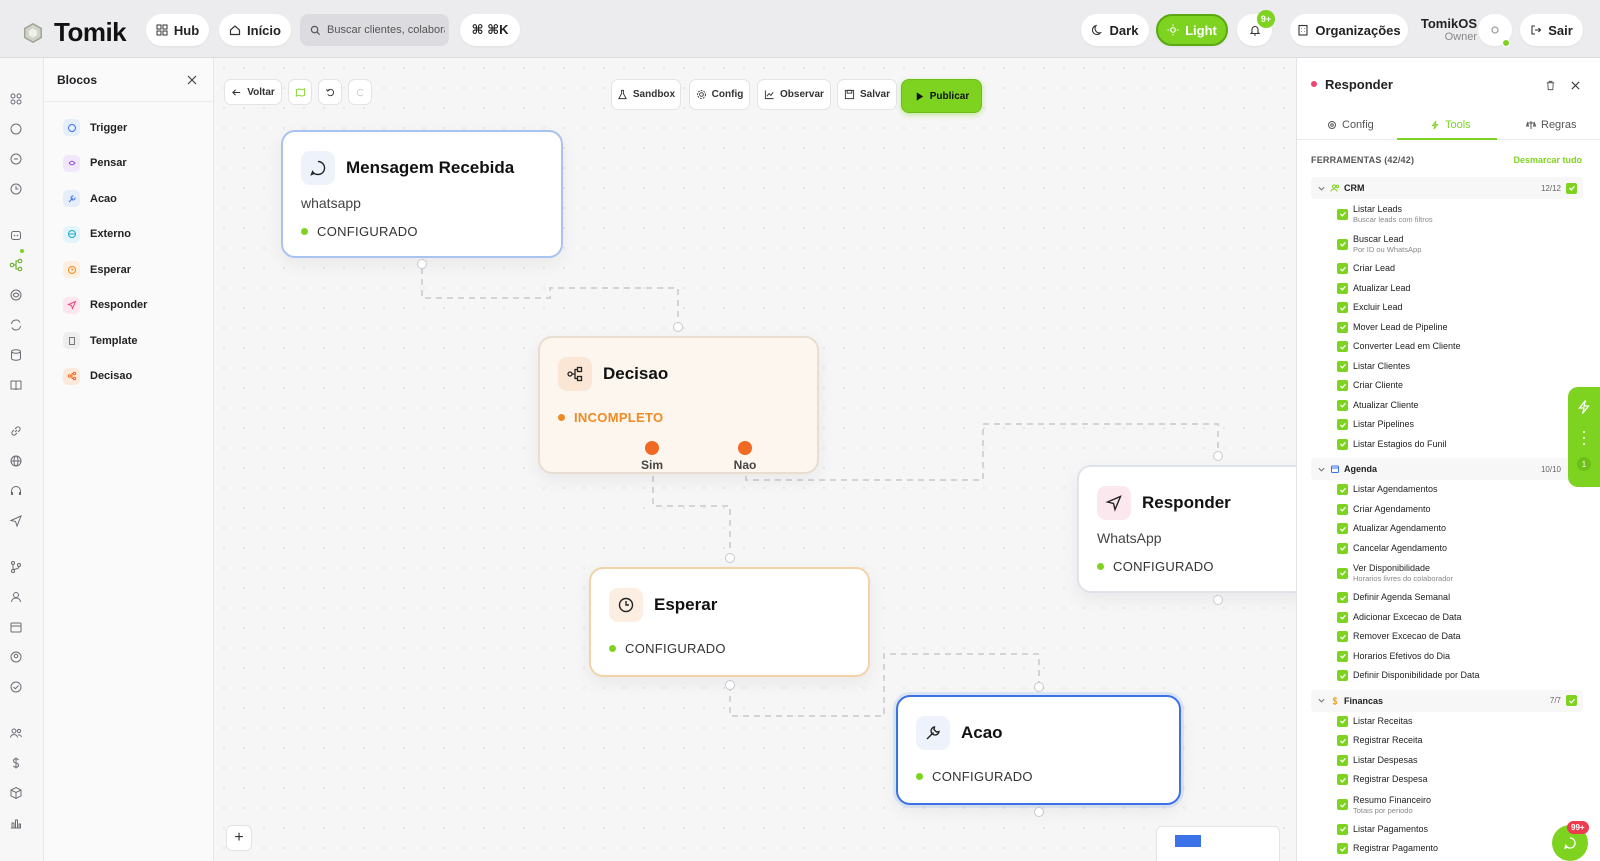 The height and width of the screenshot is (861, 1600). I want to click on app-logo: Tomik, so click(74, 32).